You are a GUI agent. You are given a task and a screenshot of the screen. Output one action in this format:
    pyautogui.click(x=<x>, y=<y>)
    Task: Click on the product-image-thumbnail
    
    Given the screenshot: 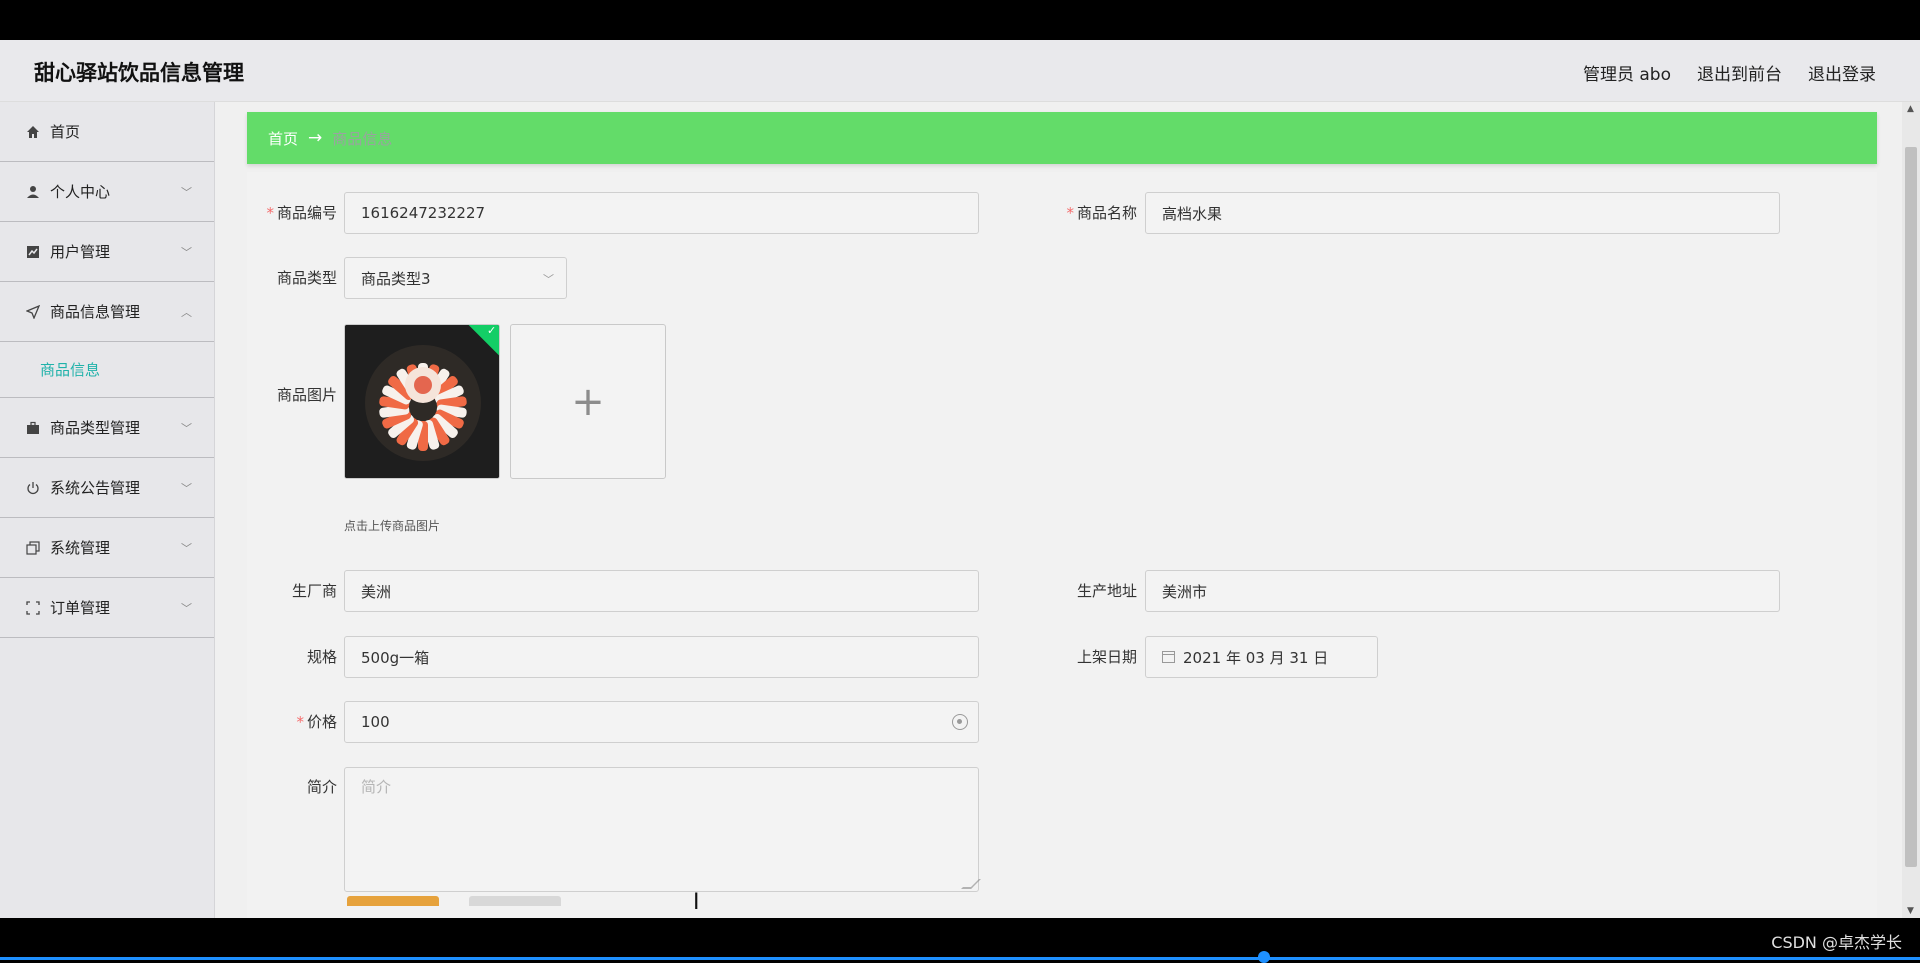 What is the action you would take?
    pyautogui.click(x=422, y=401)
    